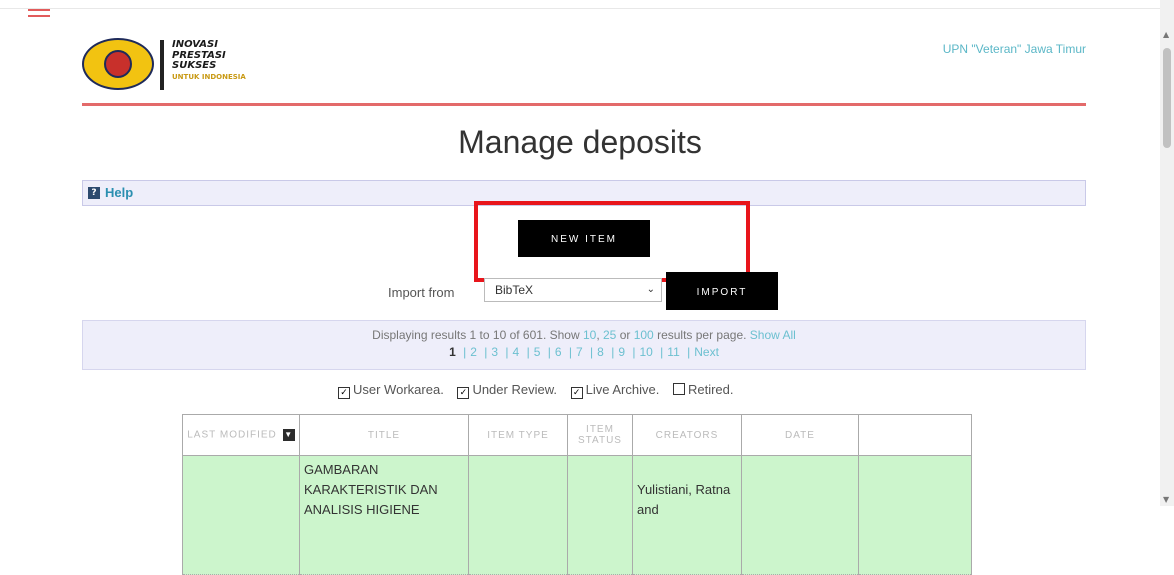 The height and width of the screenshot is (575, 1174). What do you see at coordinates (609, 335) in the screenshot?
I see `per-page-25-link: 25` at bounding box center [609, 335].